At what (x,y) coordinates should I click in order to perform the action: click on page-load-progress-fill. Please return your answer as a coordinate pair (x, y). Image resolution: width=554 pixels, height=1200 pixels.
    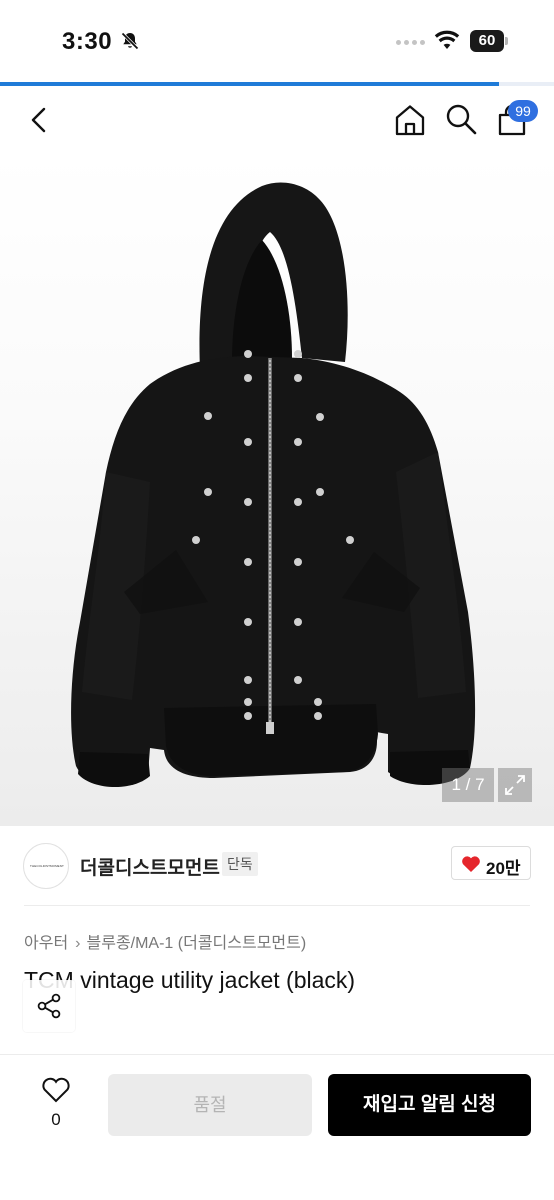
    Looking at the image, I should click on (249, 84).